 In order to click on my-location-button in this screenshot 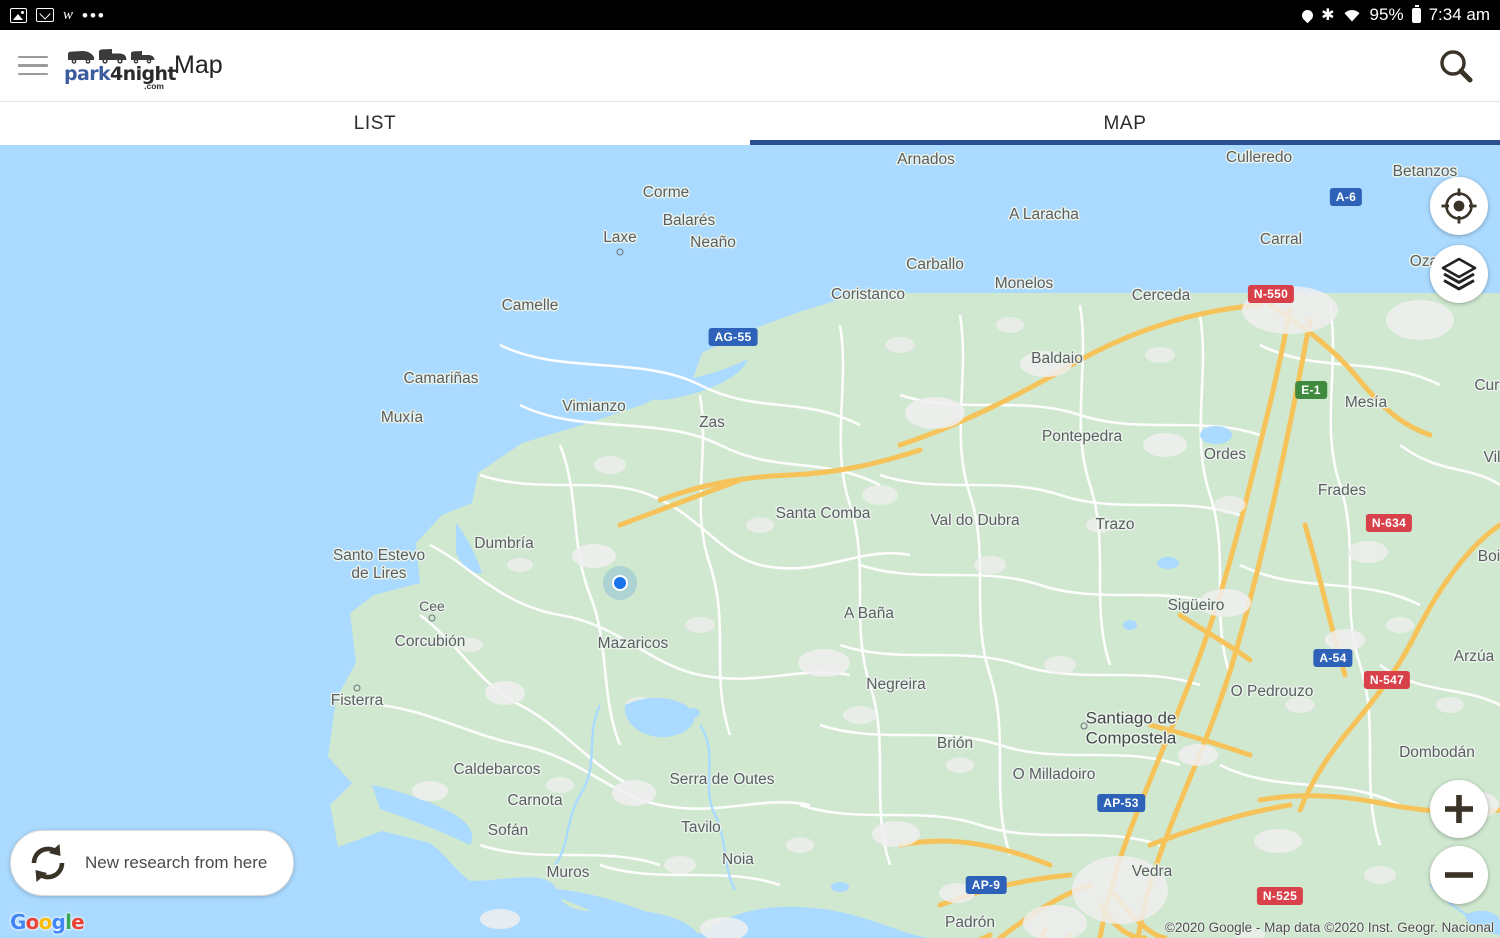, I will do `click(1459, 206)`.